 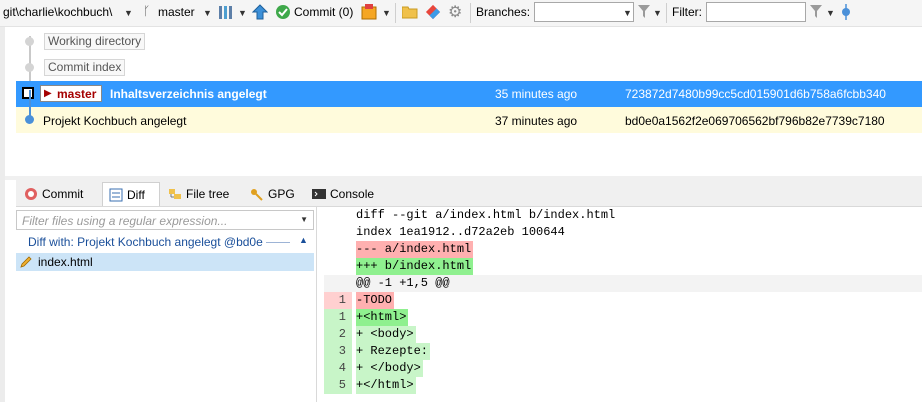 I want to click on file-tree-tab-icon, so click(x=175, y=194).